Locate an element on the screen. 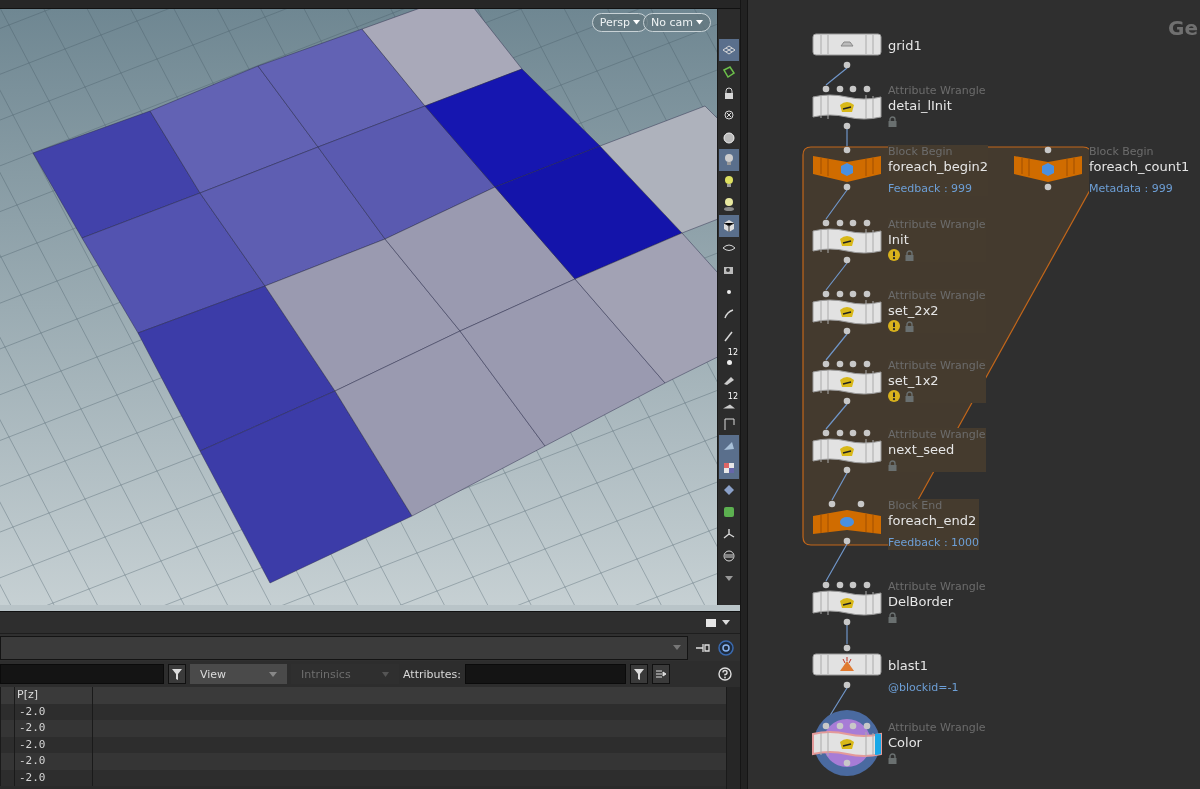 This screenshot has width=1200, height=789. cube-button is located at coordinates (729, 226).